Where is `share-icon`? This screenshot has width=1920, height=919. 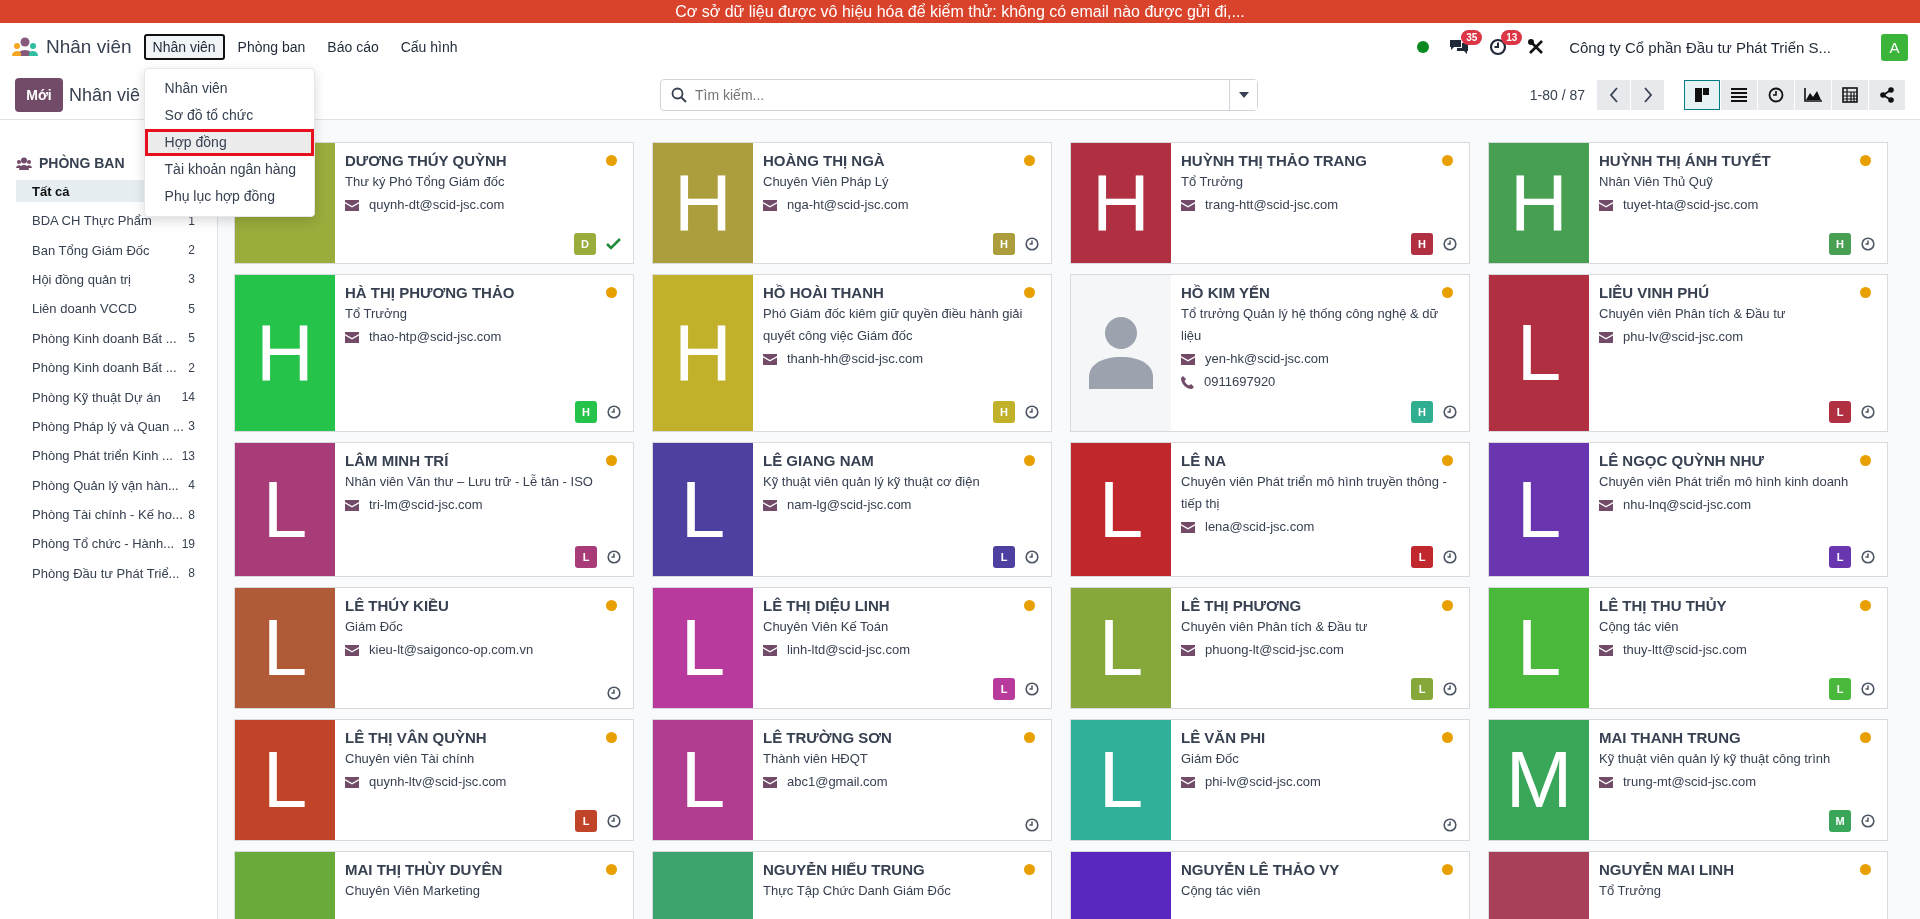
share-icon is located at coordinates (1887, 95).